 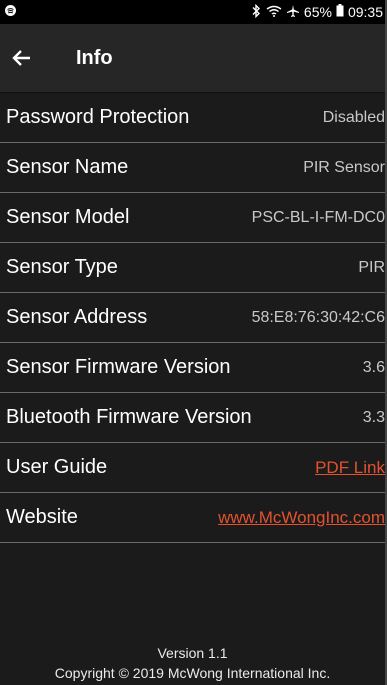 I want to click on airplane-icon, so click(x=293, y=12).